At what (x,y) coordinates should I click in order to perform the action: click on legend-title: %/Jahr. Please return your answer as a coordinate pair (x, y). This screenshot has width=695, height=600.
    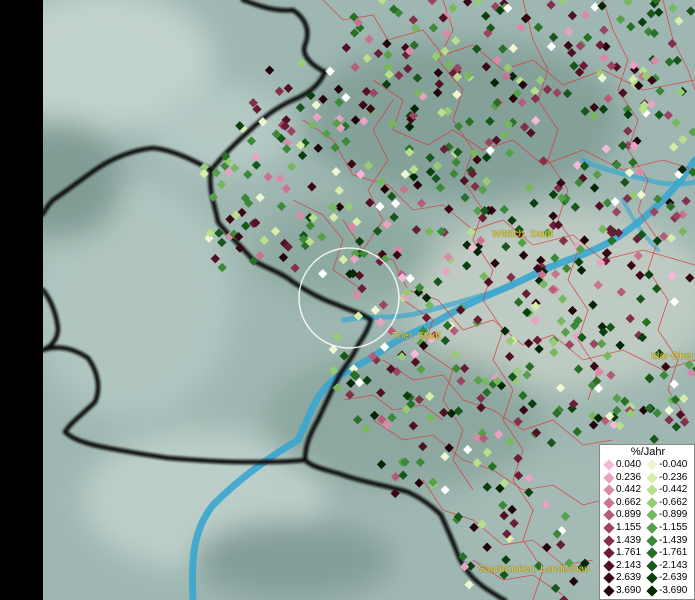
    Looking at the image, I should click on (648, 452).